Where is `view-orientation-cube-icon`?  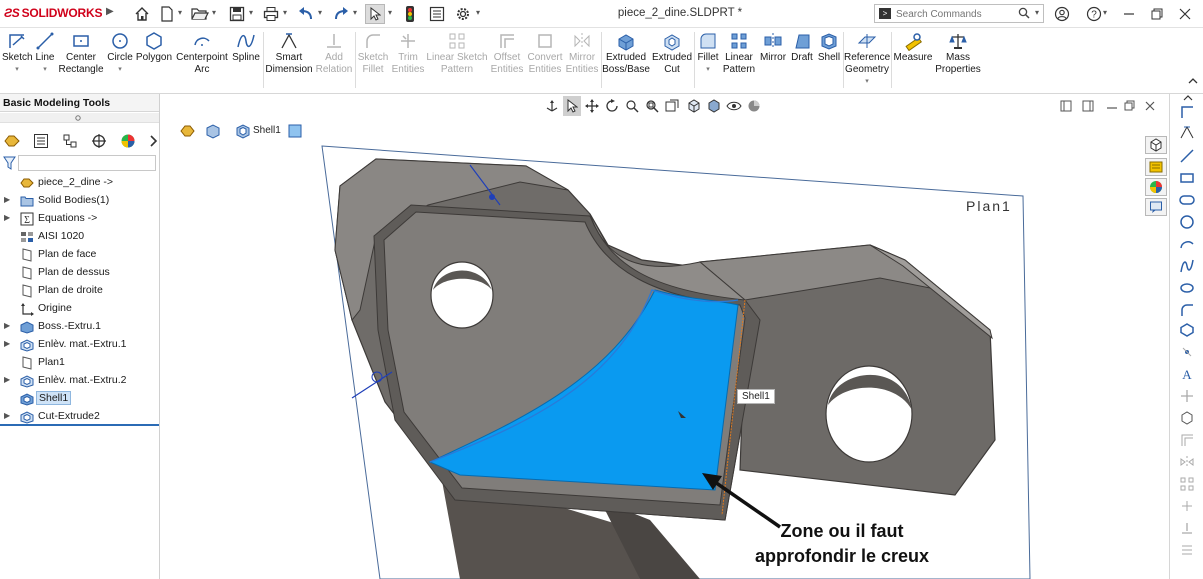 view-orientation-cube-icon is located at coordinates (694, 106).